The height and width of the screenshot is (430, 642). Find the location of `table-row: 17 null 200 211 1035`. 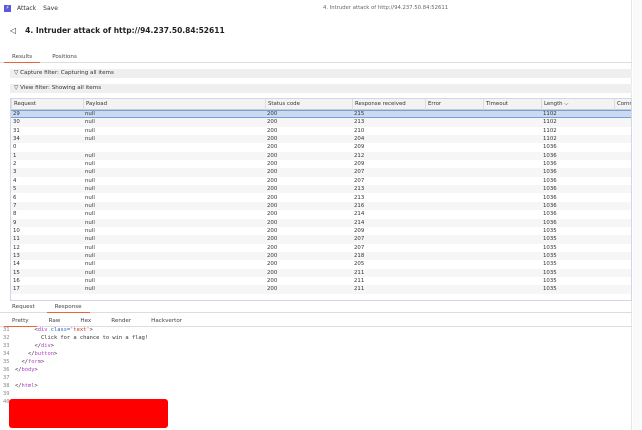

table-row: 17 null 200 211 1035 is located at coordinates (321, 289).